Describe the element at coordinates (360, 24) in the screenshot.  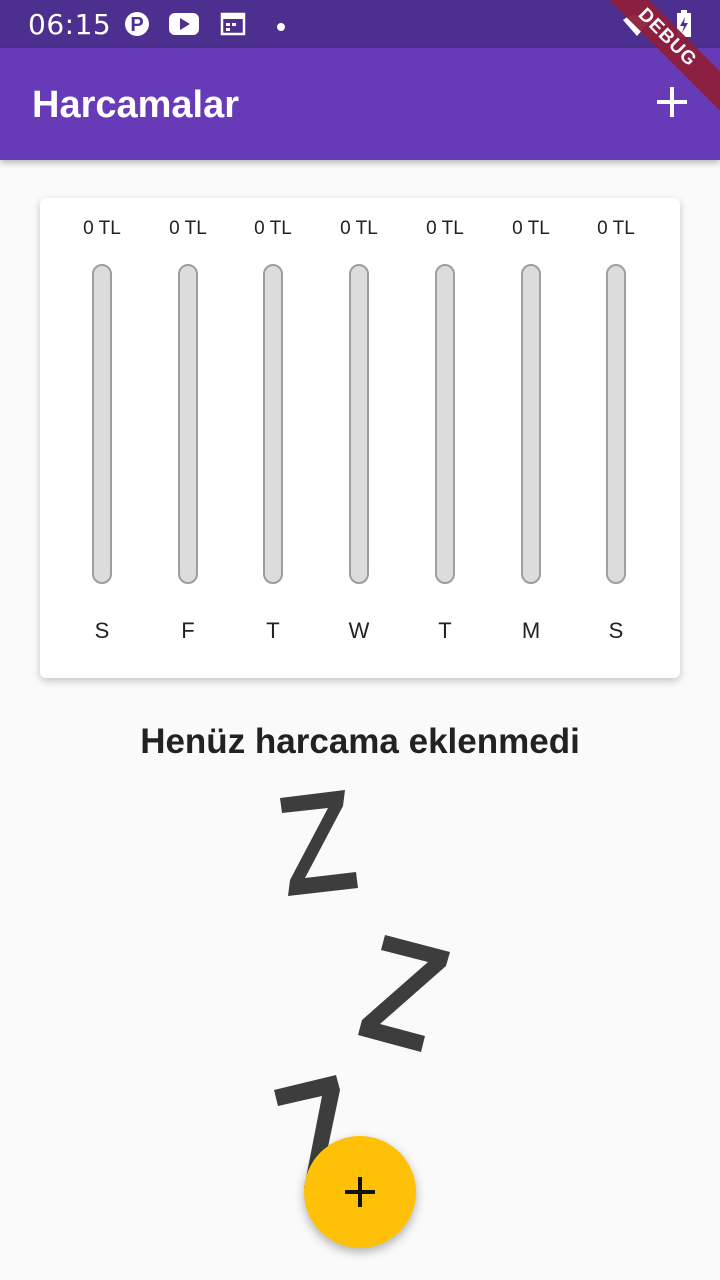
I see `status-bar: 06:15 P` at that location.